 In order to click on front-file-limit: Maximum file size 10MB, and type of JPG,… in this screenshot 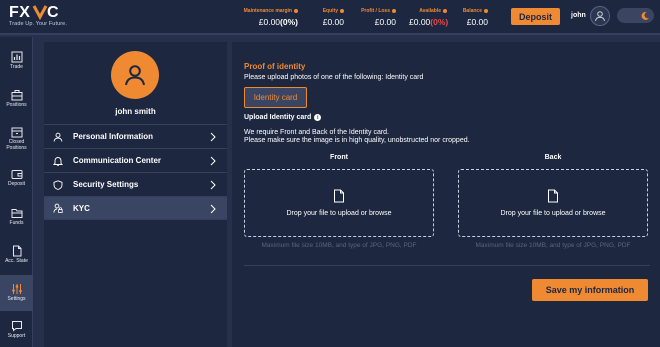, I will do `click(339, 245)`.